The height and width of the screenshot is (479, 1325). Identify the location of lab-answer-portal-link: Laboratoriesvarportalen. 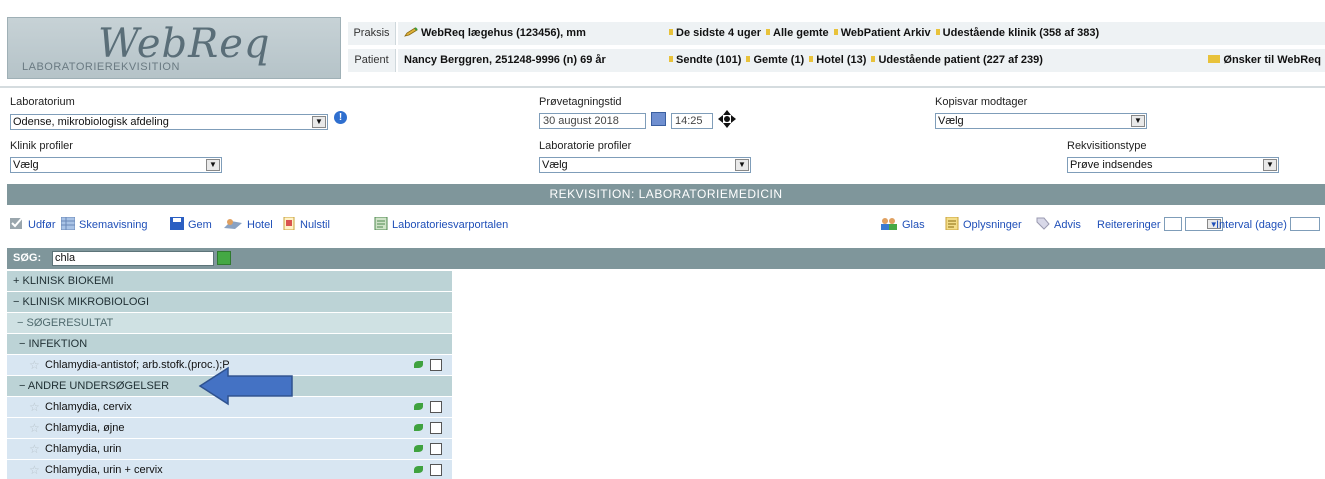
(441, 224).